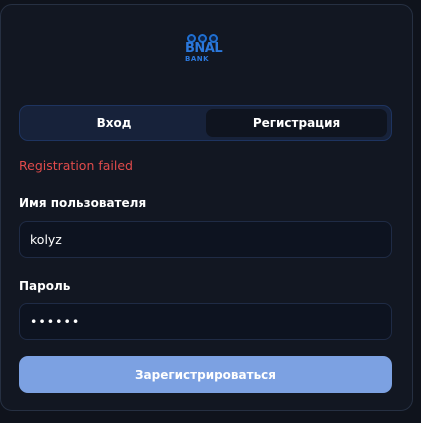 Image resolution: width=421 pixels, height=423 pixels. I want to click on username-input: kolyz, so click(205, 239).